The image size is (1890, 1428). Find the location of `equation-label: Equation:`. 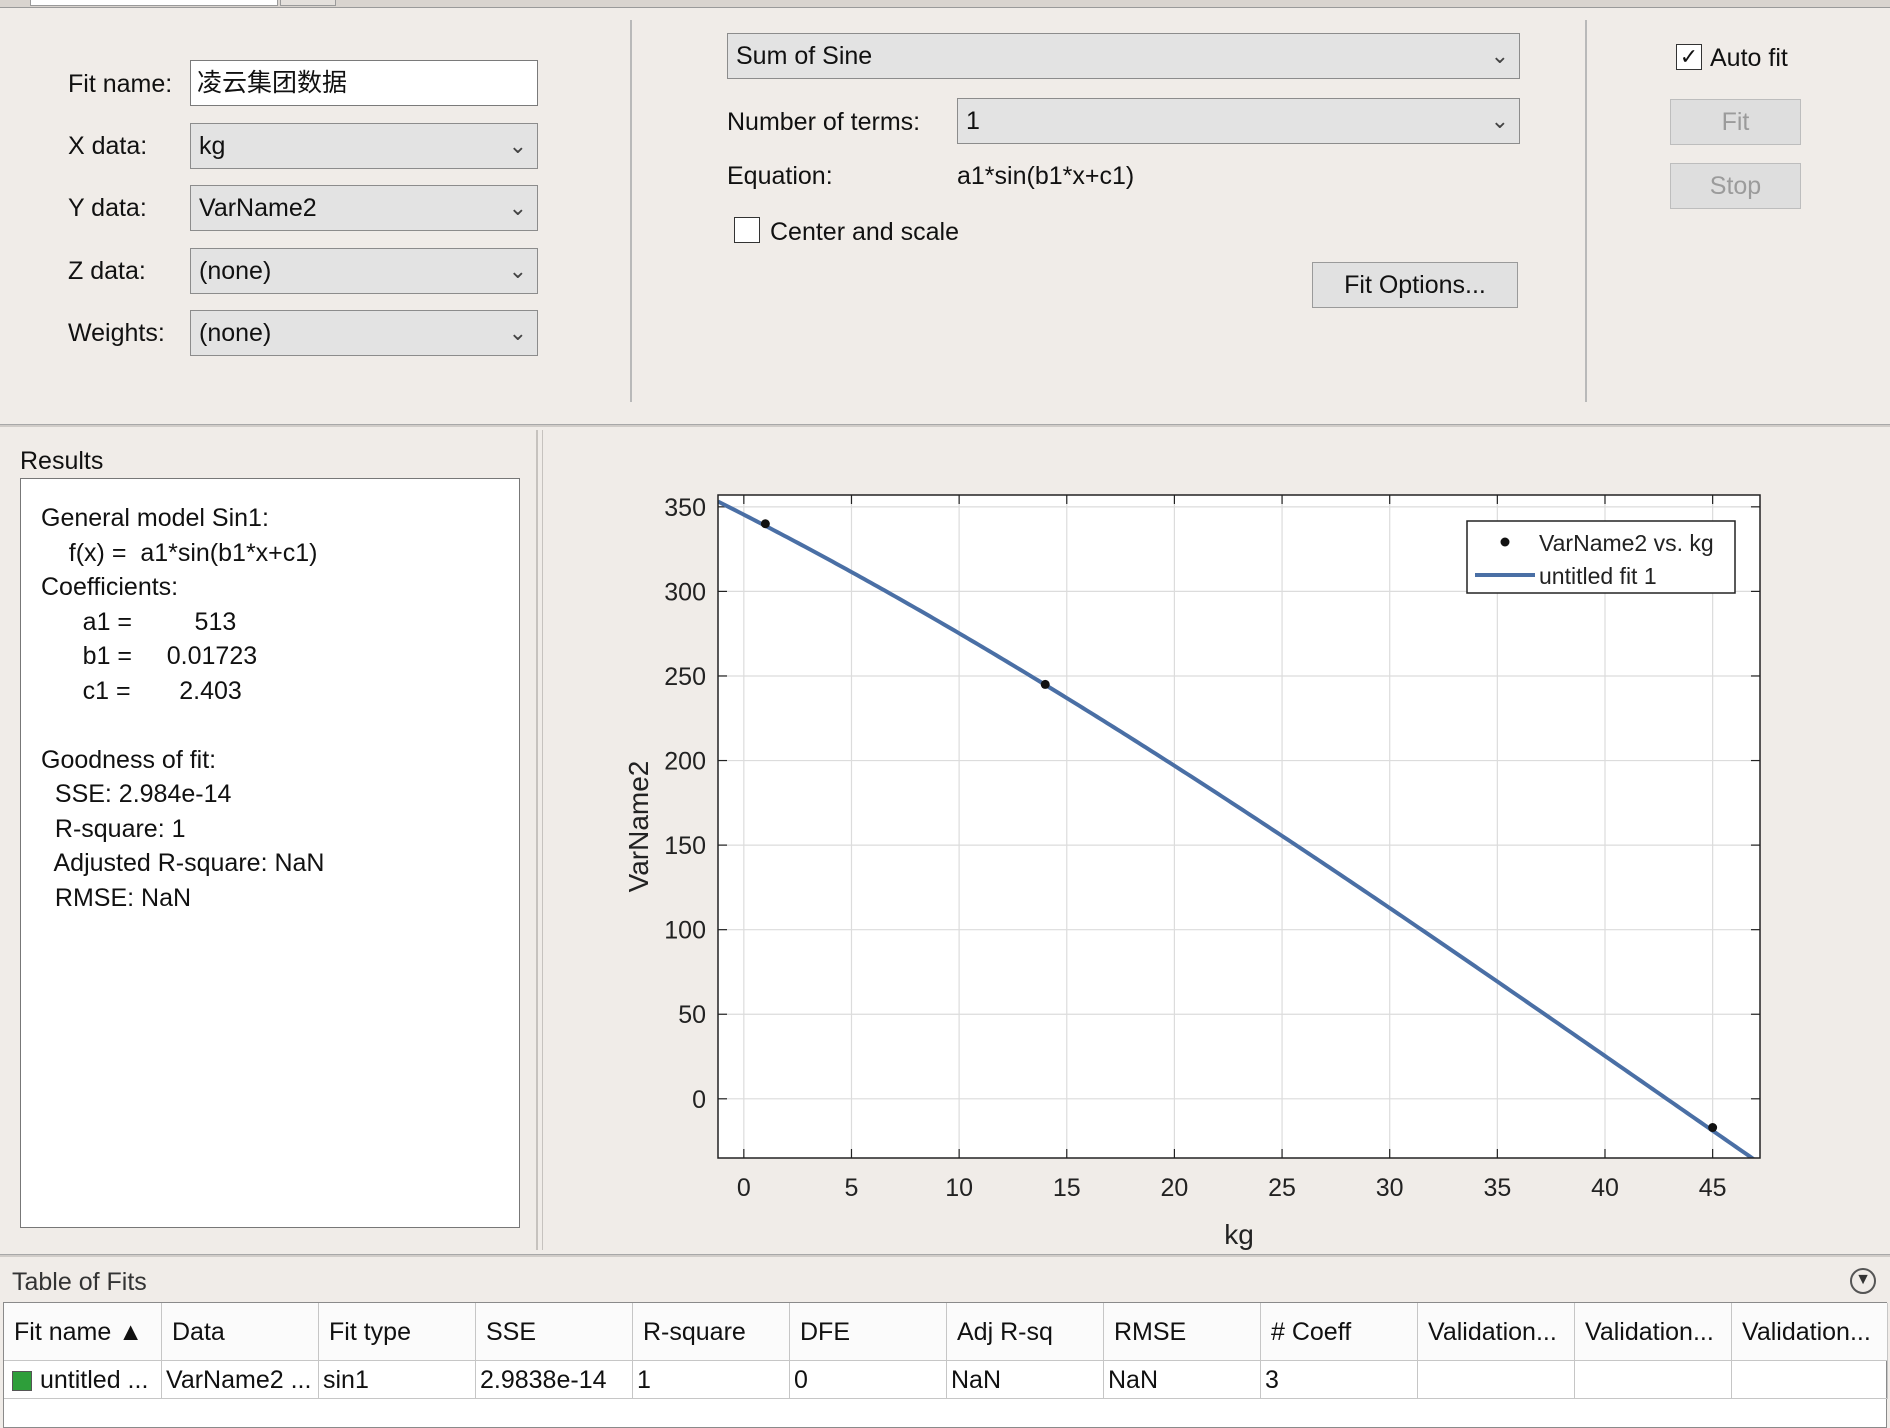

equation-label: Equation: is located at coordinates (780, 176).